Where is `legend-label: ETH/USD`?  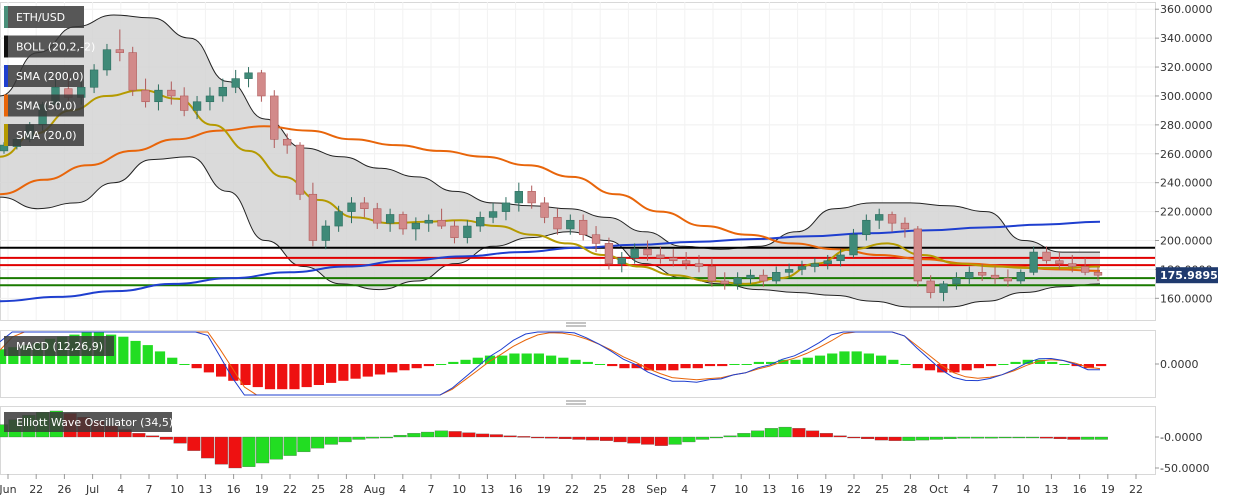
legend-label: ETH/USD is located at coordinates (40, 17).